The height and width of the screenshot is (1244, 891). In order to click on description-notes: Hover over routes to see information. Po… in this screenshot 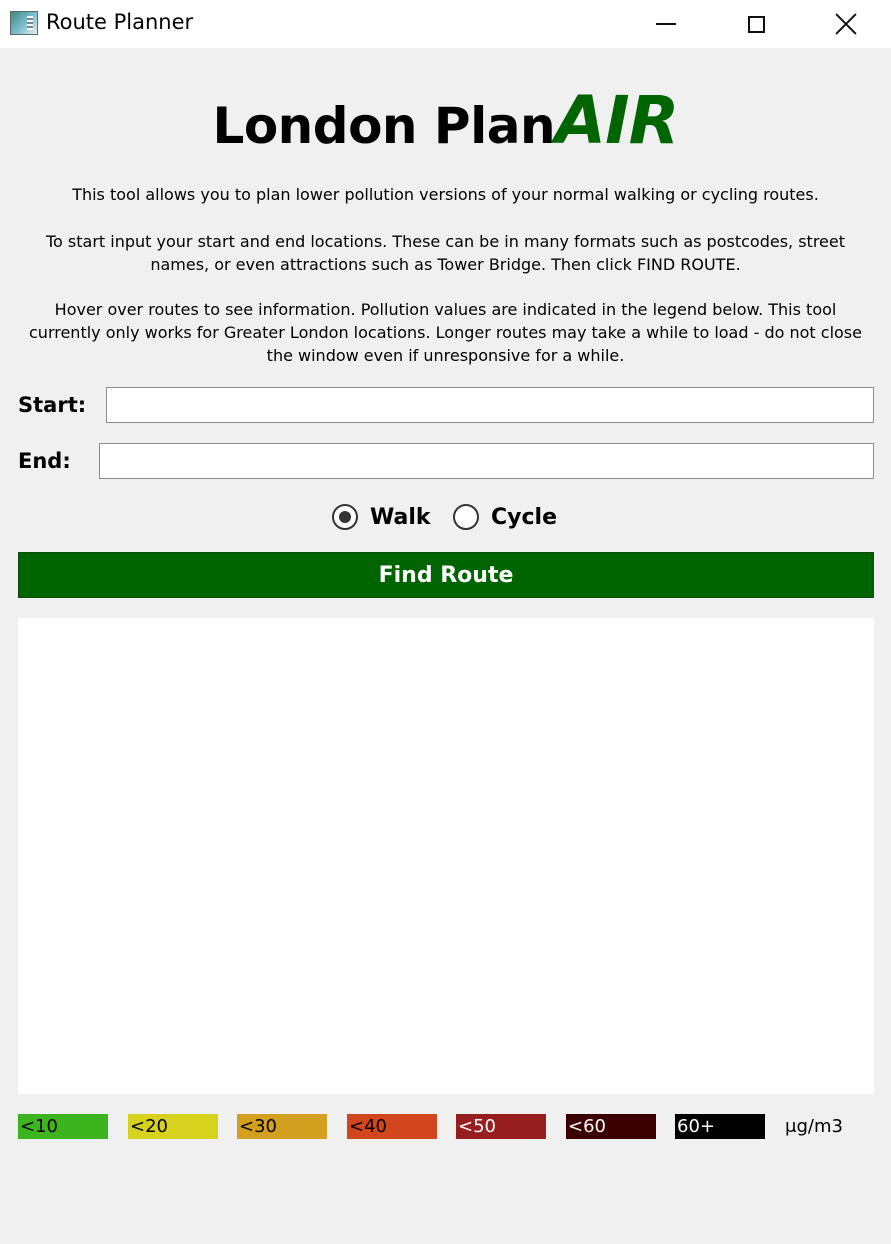, I will do `click(445, 332)`.